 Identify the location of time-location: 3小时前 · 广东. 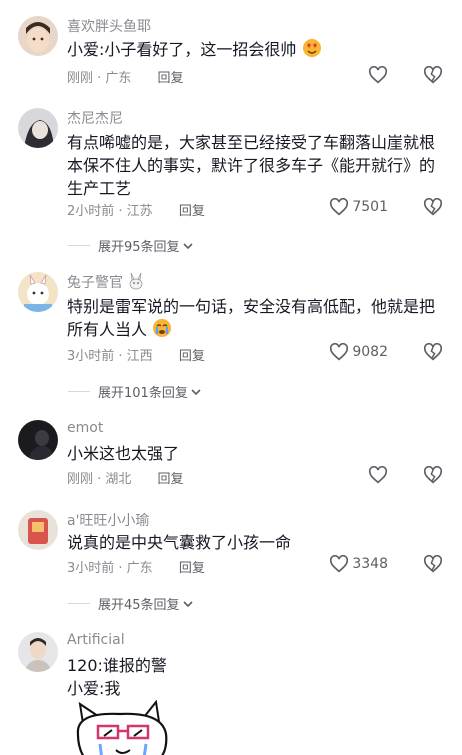
(110, 568).